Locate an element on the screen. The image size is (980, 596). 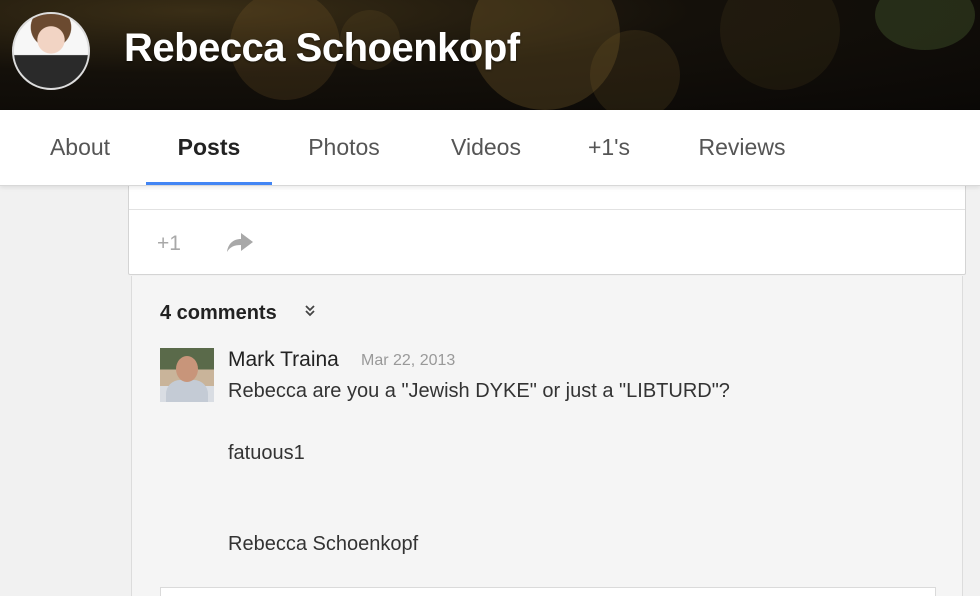
tab-reviews: Reviews is located at coordinates (742, 148).